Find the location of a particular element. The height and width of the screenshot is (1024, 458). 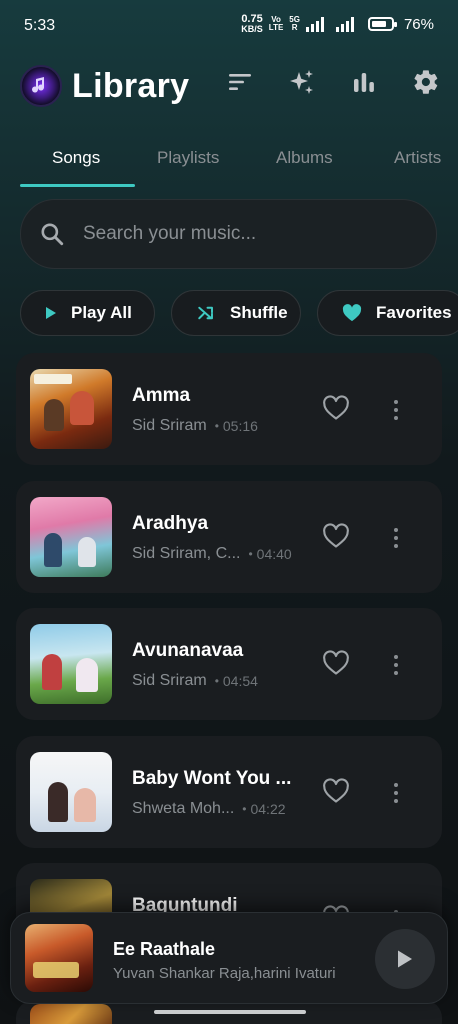

play-button is located at coordinates (405, 959).